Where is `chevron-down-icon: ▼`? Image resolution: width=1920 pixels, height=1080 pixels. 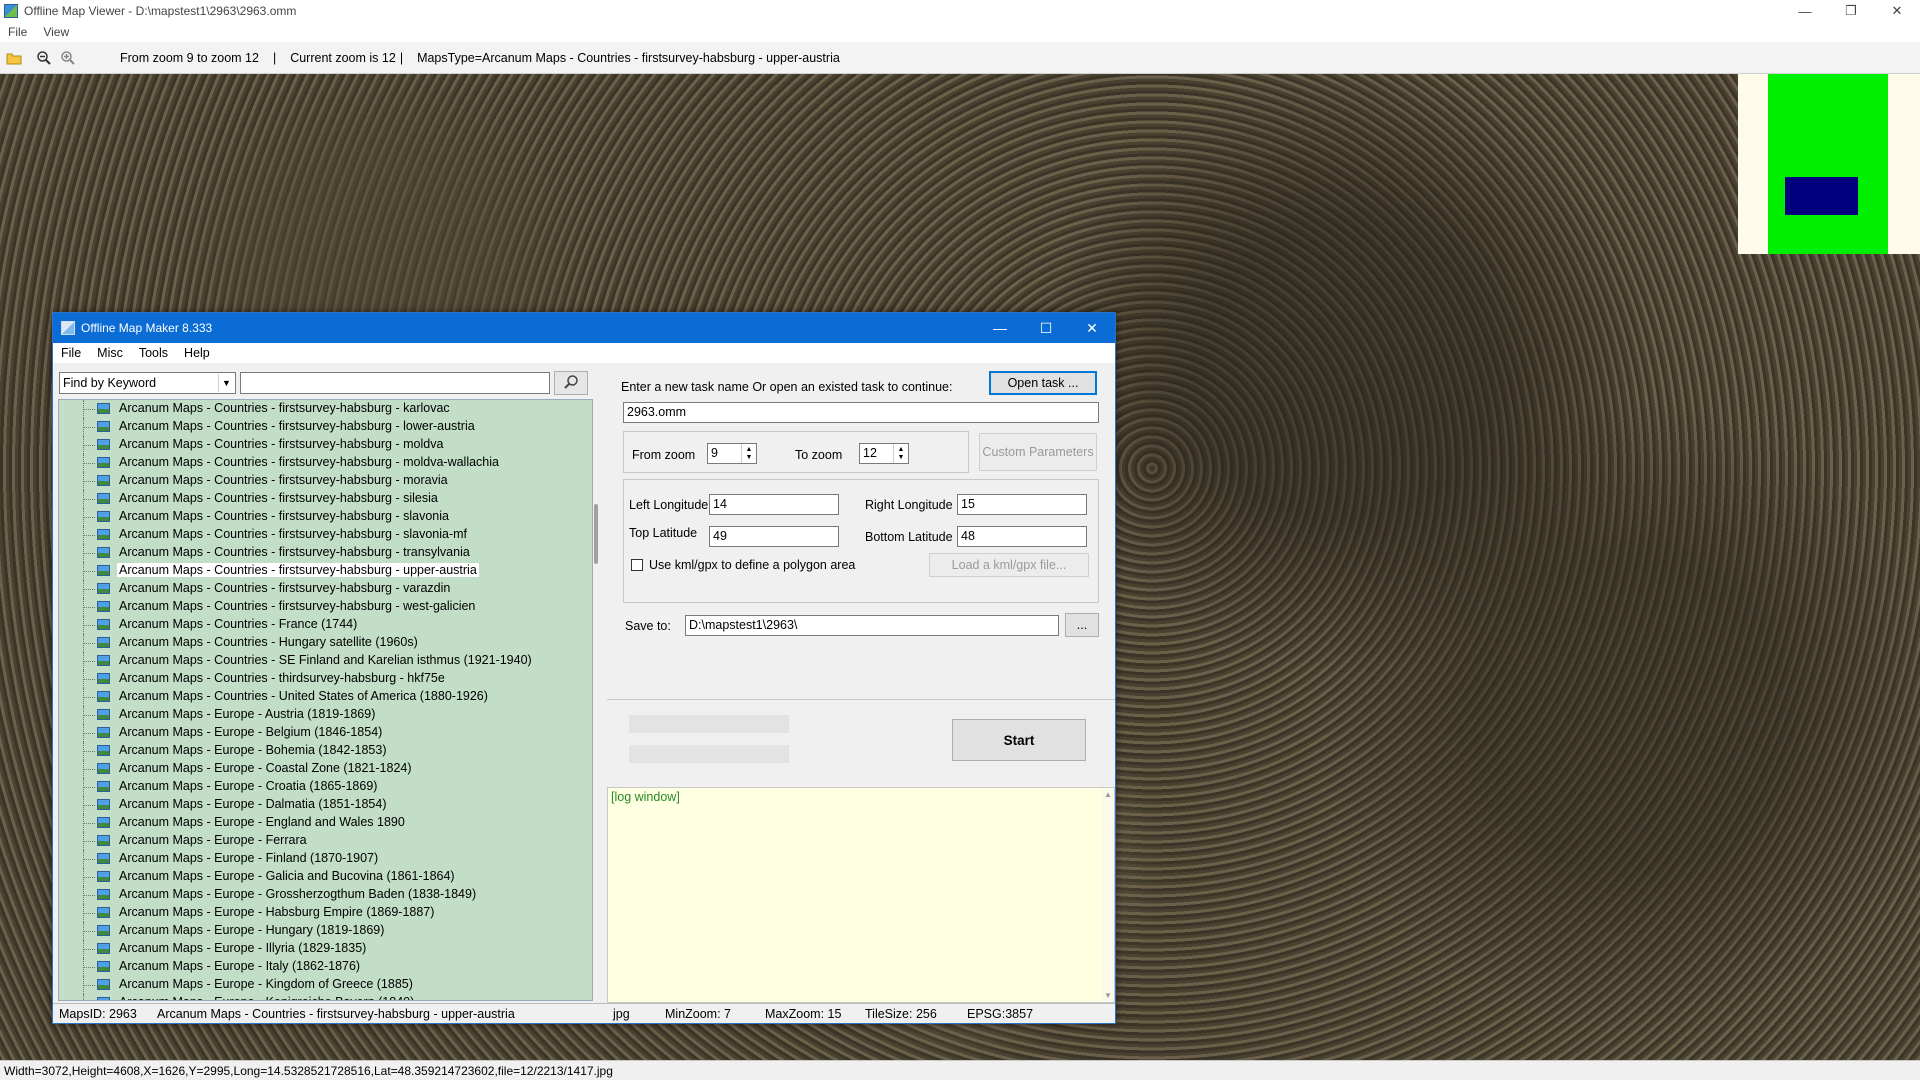 chevron-down-icon: ▼ is located at coordinates (226, 383).